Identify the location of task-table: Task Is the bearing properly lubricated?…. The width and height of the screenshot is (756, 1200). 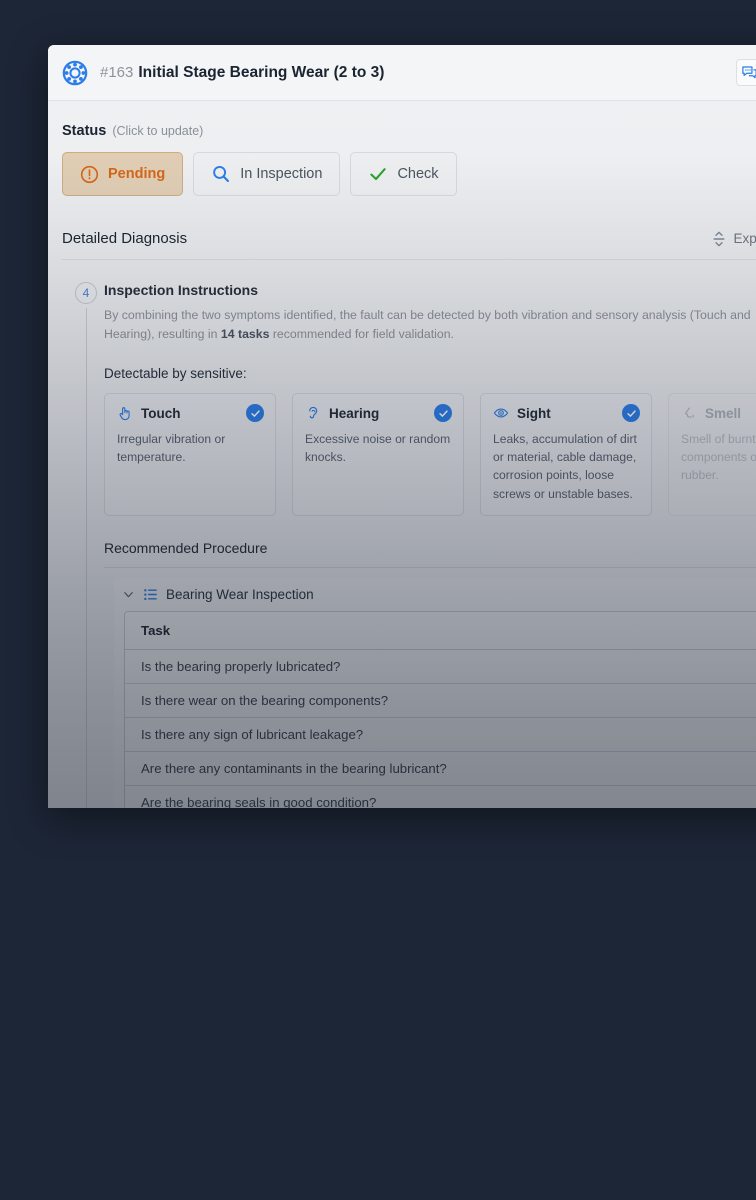
(440, 709).